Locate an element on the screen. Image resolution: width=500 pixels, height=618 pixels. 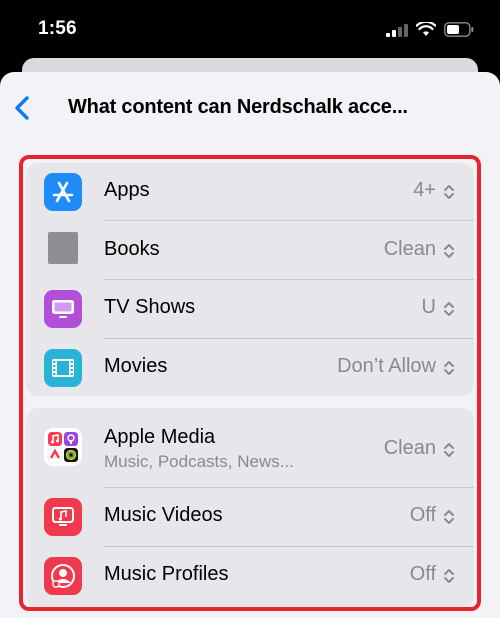
app-store-icon is located at coordinates (63, 192).